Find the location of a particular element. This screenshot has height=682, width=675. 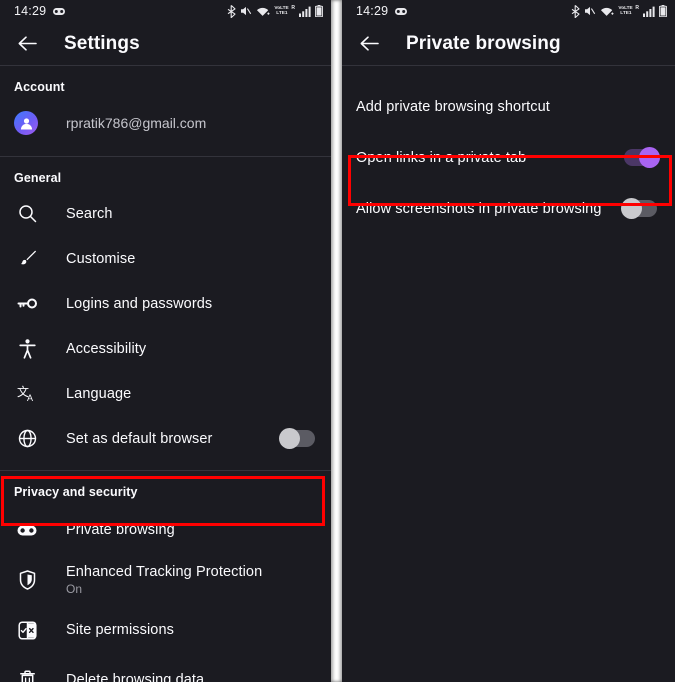

settings-item-label: Set as default browser is located at coordinates (139, 438).